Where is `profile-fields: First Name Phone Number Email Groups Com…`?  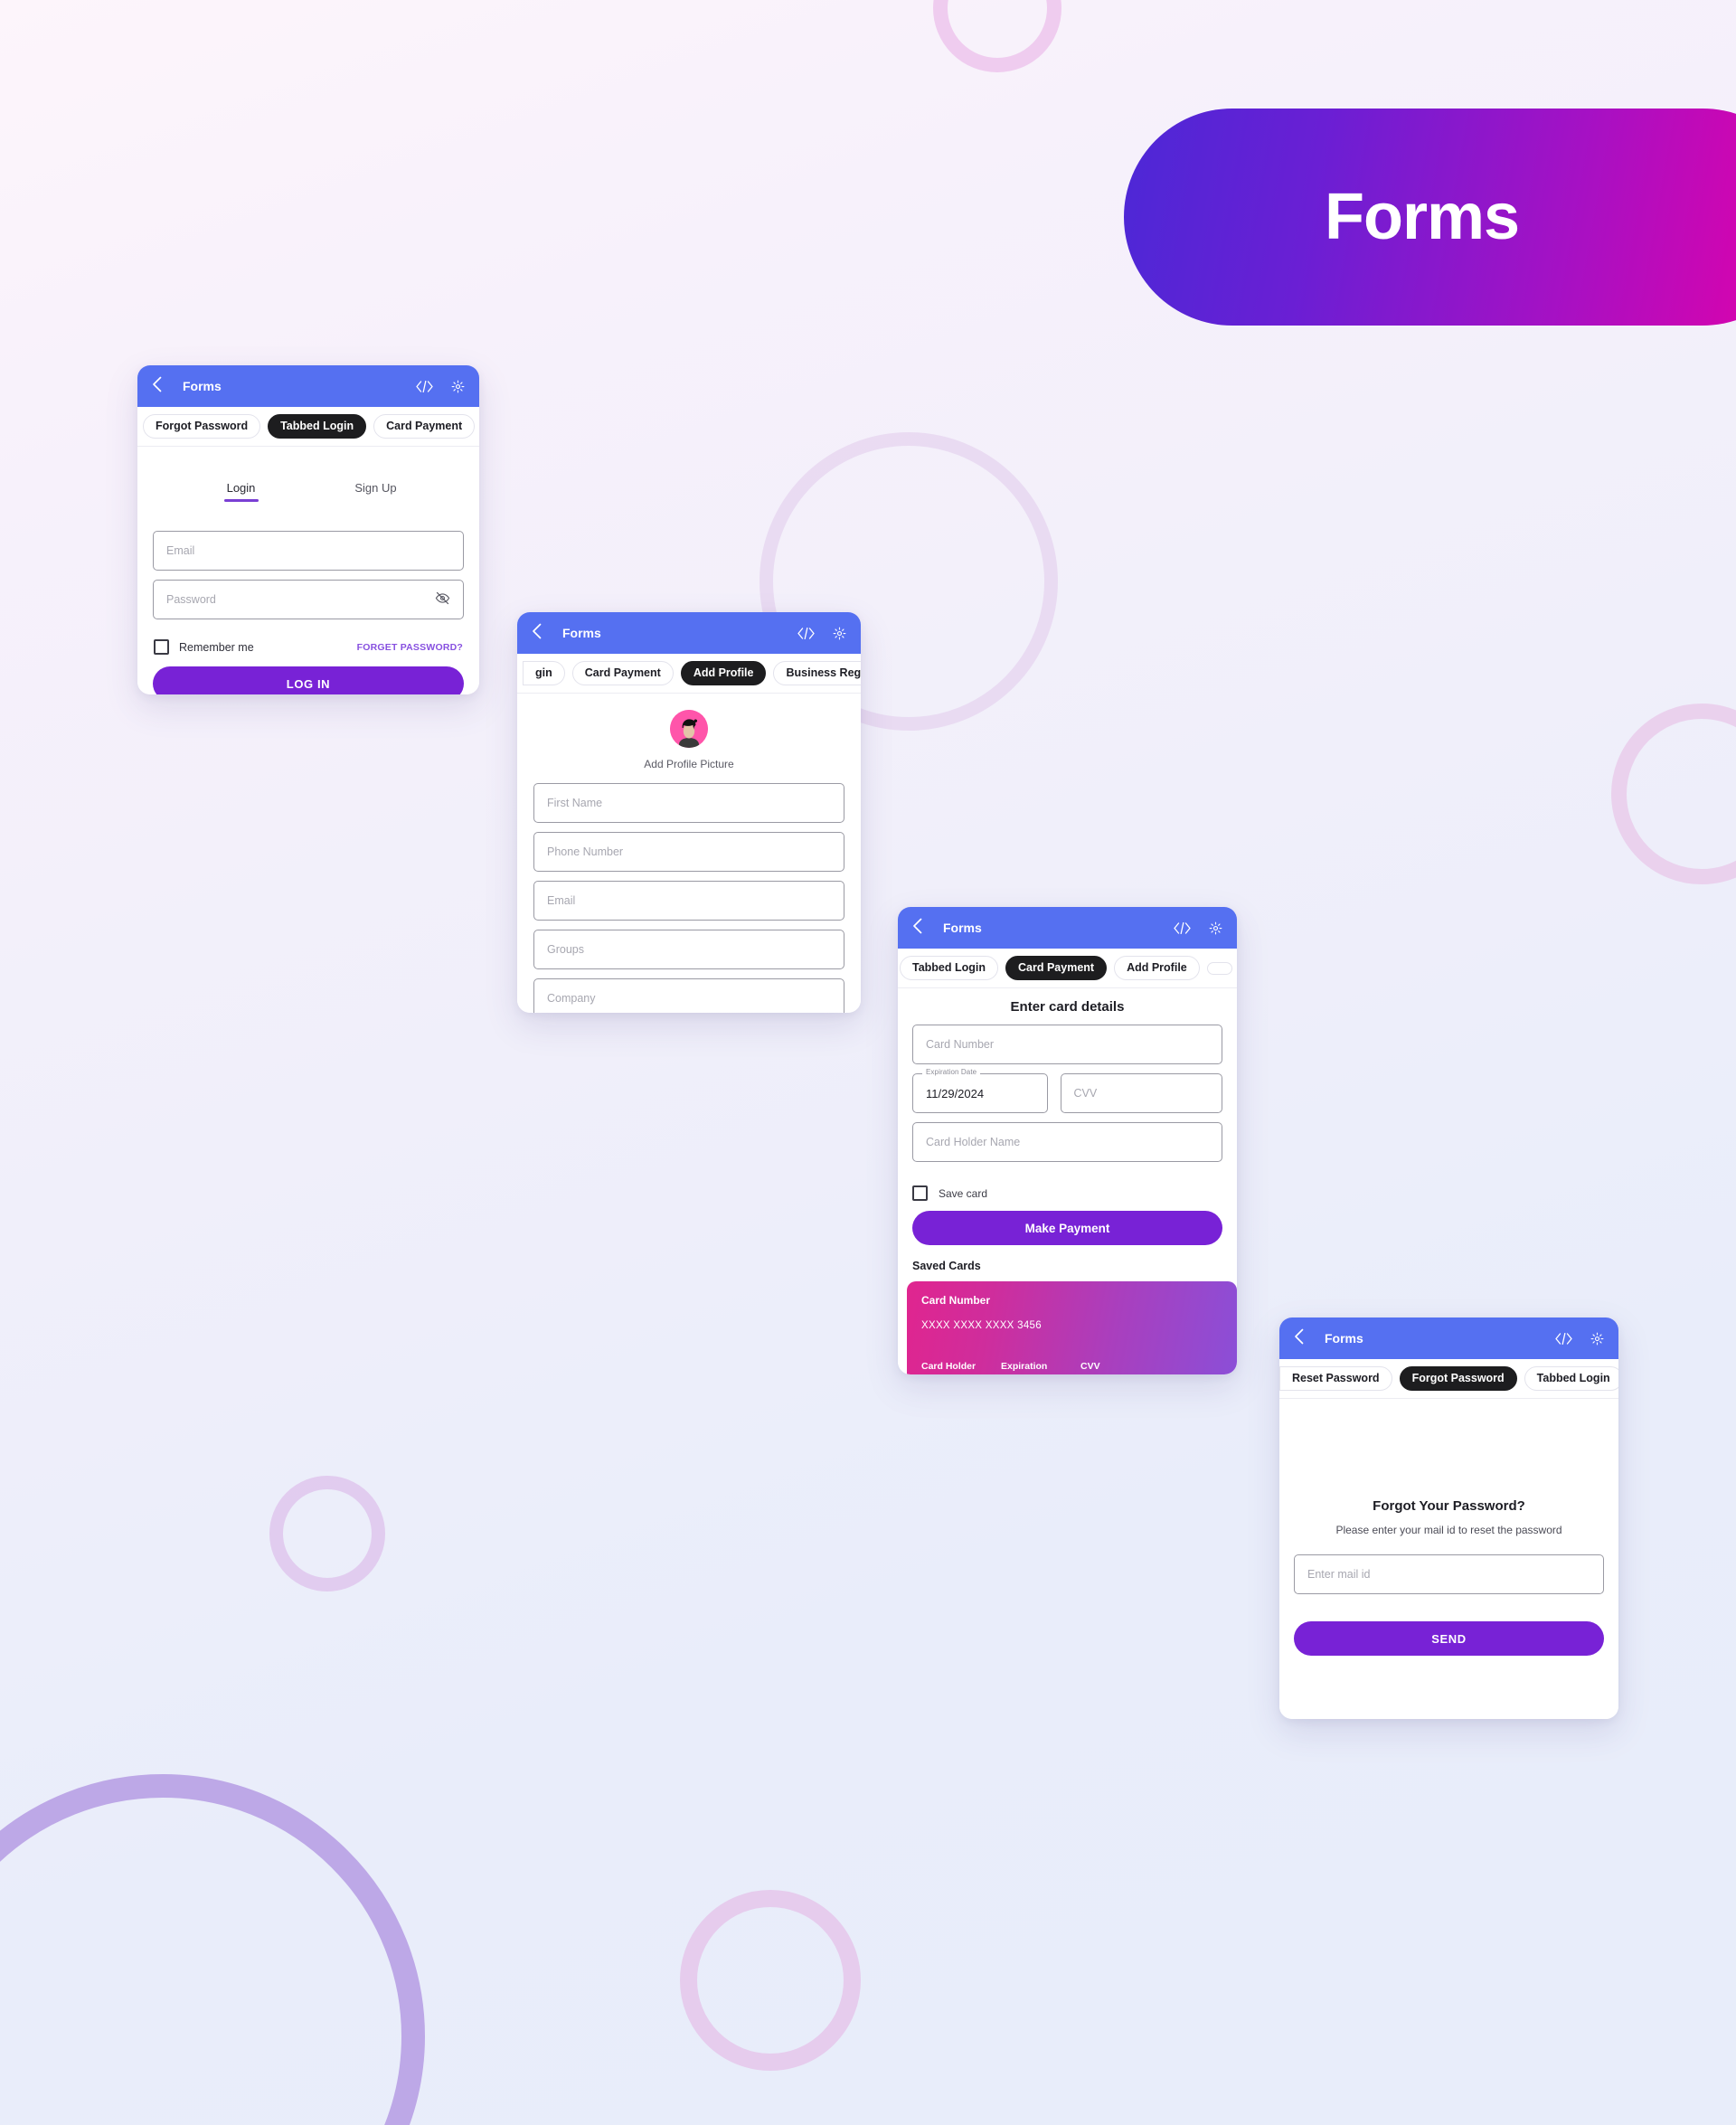 profile-fields: First Name Phone Number Email Groups Com… is located at coordinates (689, 892).